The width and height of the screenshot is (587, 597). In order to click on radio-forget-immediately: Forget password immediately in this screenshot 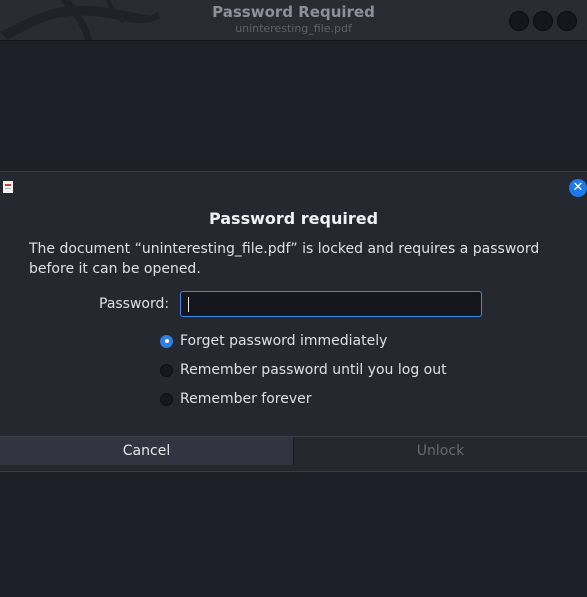, I will do `click(273, 341)`.